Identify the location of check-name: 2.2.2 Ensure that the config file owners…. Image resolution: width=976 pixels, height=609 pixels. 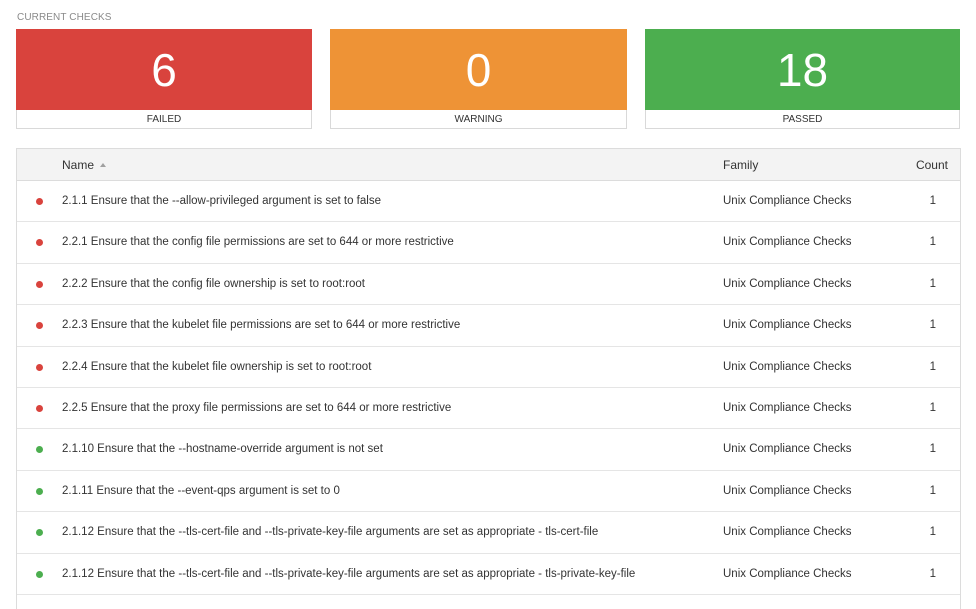
(213, 284).